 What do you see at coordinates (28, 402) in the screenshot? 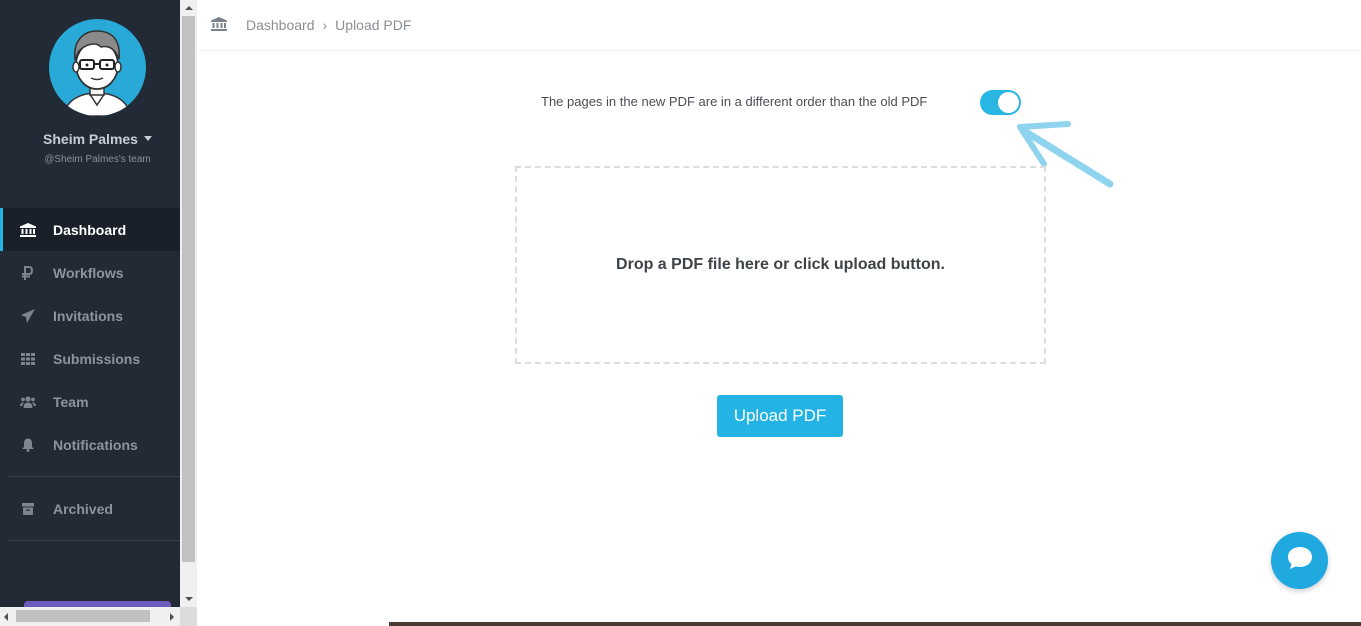
I see `users-icon` at bounding box center [28, 402].